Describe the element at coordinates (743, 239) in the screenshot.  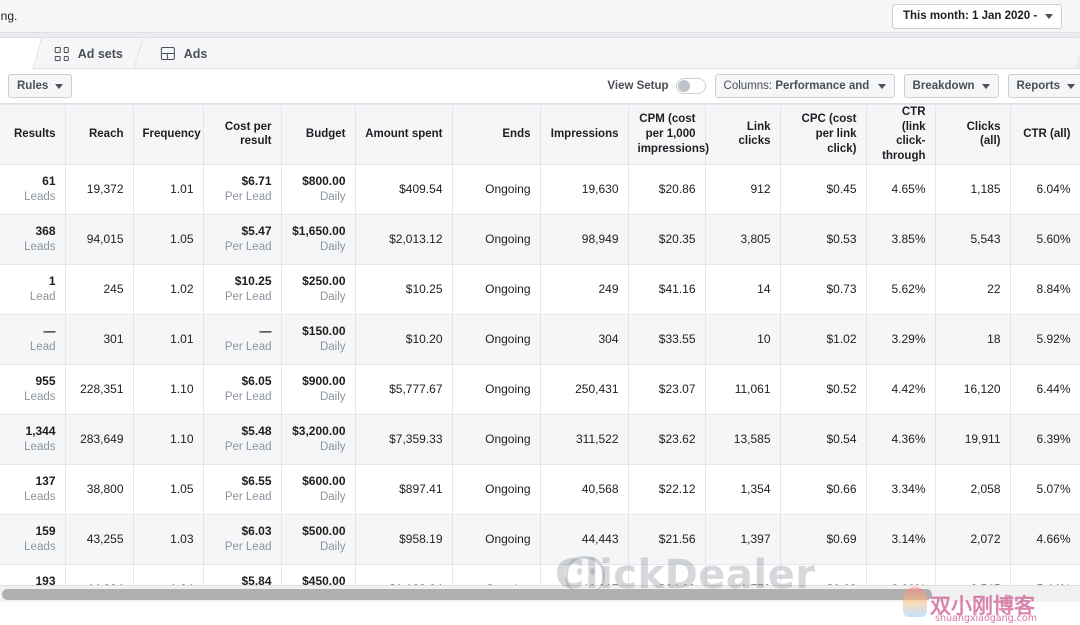
I see `cell-link-clicks: 3,805` at that location.